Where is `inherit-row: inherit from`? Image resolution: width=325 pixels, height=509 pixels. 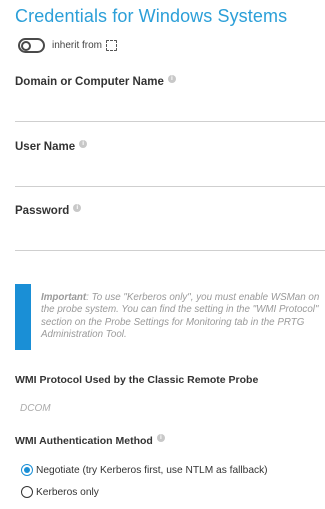
inherit-row: inherit from is located at coordinates (68, 45).